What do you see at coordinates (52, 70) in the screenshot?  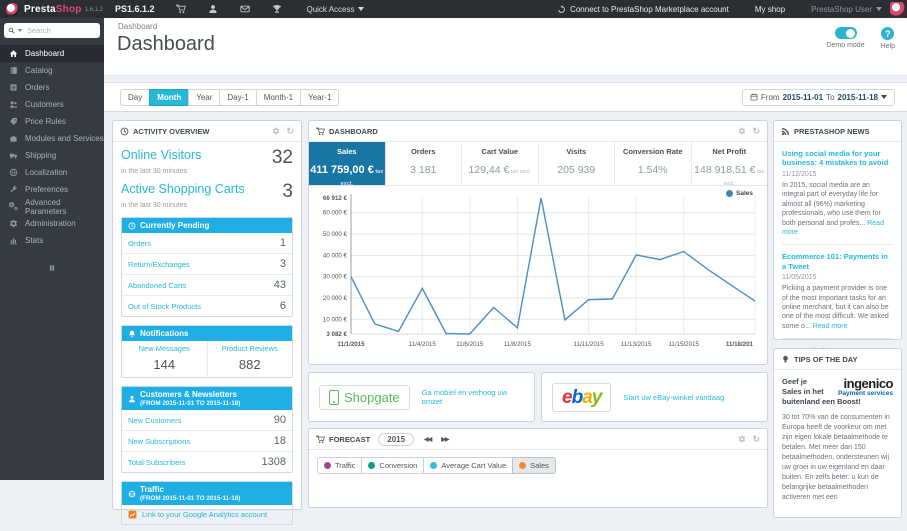 I see `sidebar-item-catalog: Catalog` at bounding box center [52, 70].